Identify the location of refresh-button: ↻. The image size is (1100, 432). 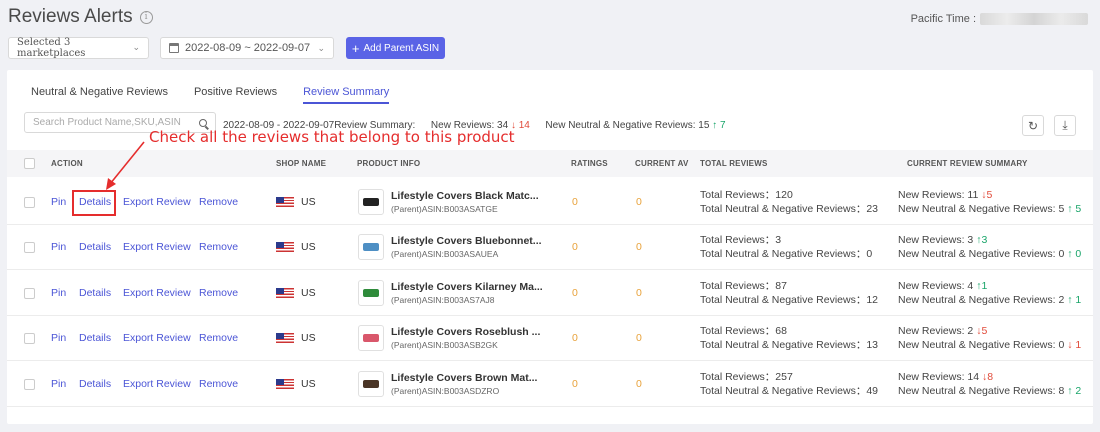
(1033, 125).